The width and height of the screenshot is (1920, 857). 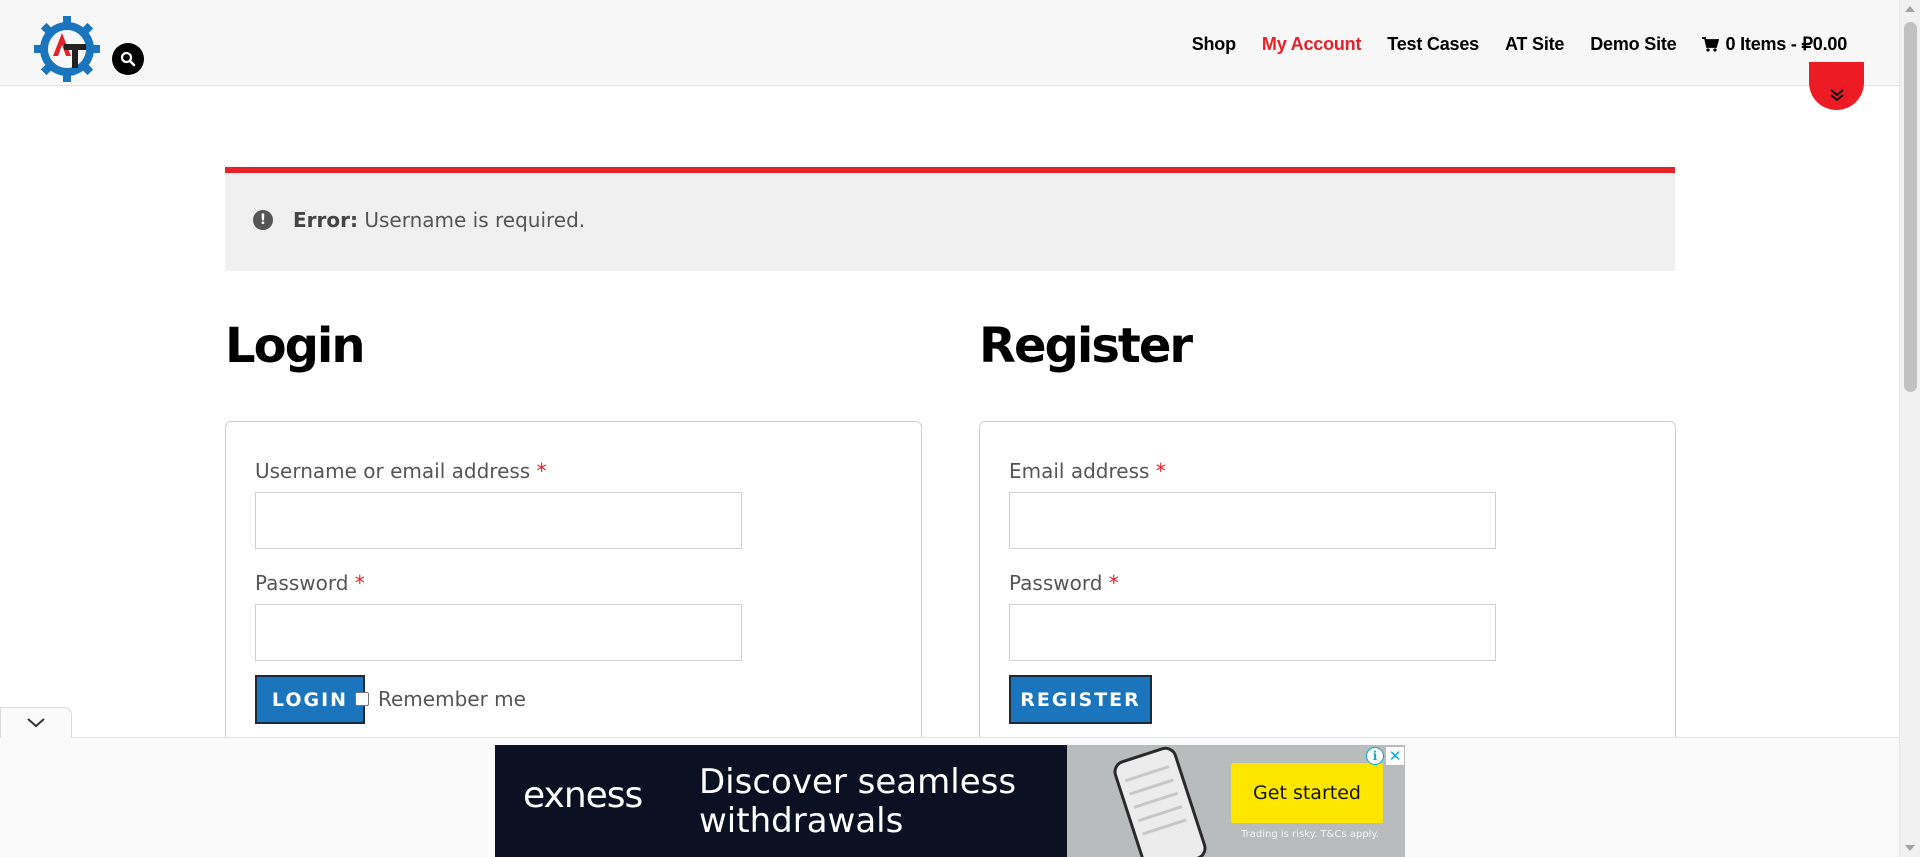 I want to click on remember-me-label: Remember me, so click(x=452, y=699).